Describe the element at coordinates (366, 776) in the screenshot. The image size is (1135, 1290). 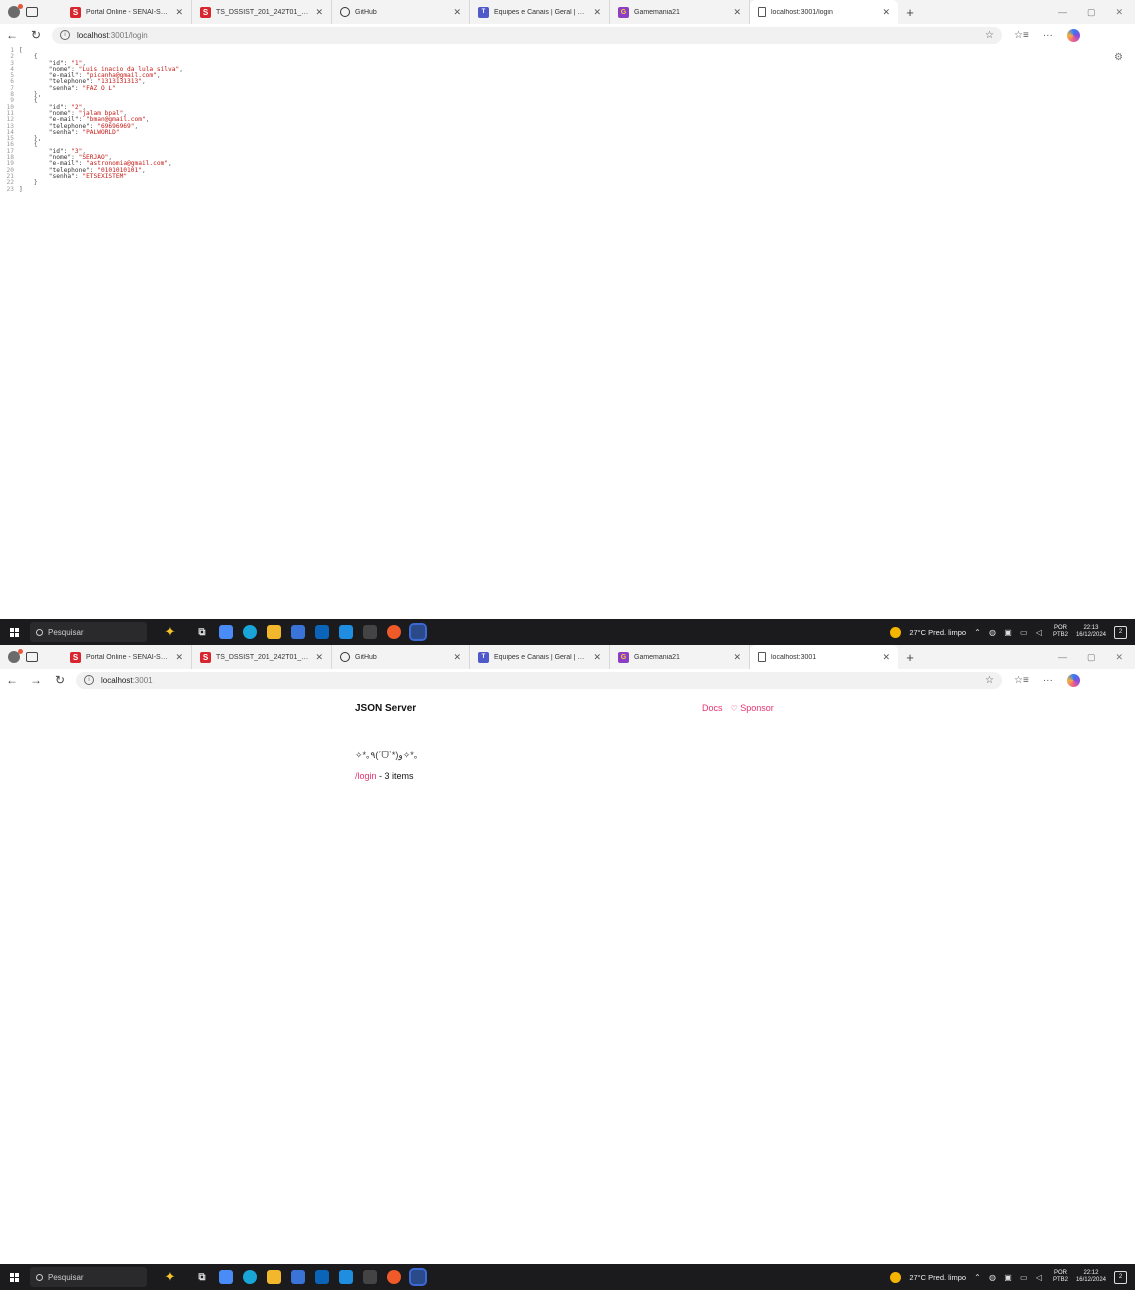
I see `login-resource-link: /login` at that location.